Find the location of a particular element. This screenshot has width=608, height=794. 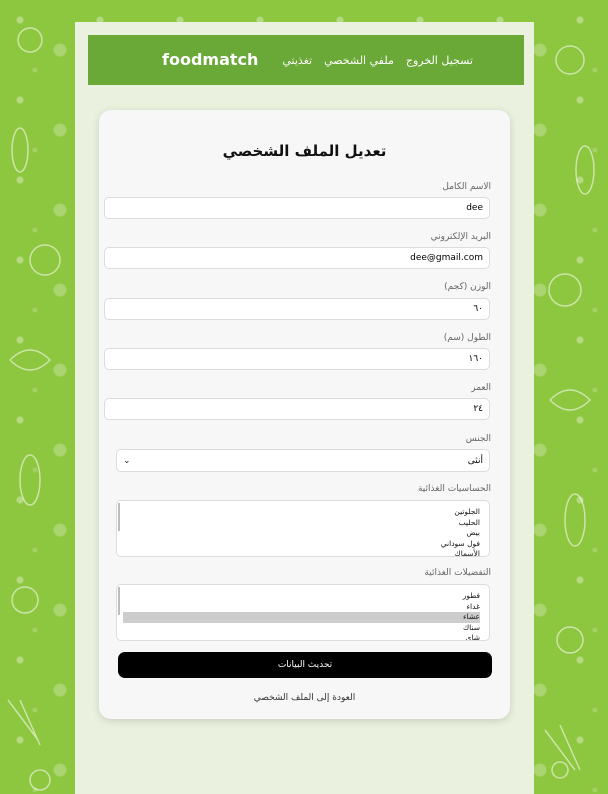

allergy-option: الجلوتين is located at coordinates (301, 512).